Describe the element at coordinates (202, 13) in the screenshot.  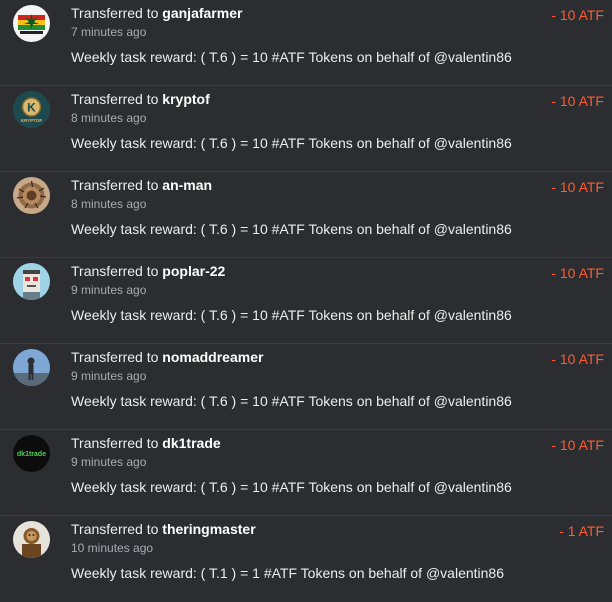
I see `recipient-link: ganjafarmer` at that location.